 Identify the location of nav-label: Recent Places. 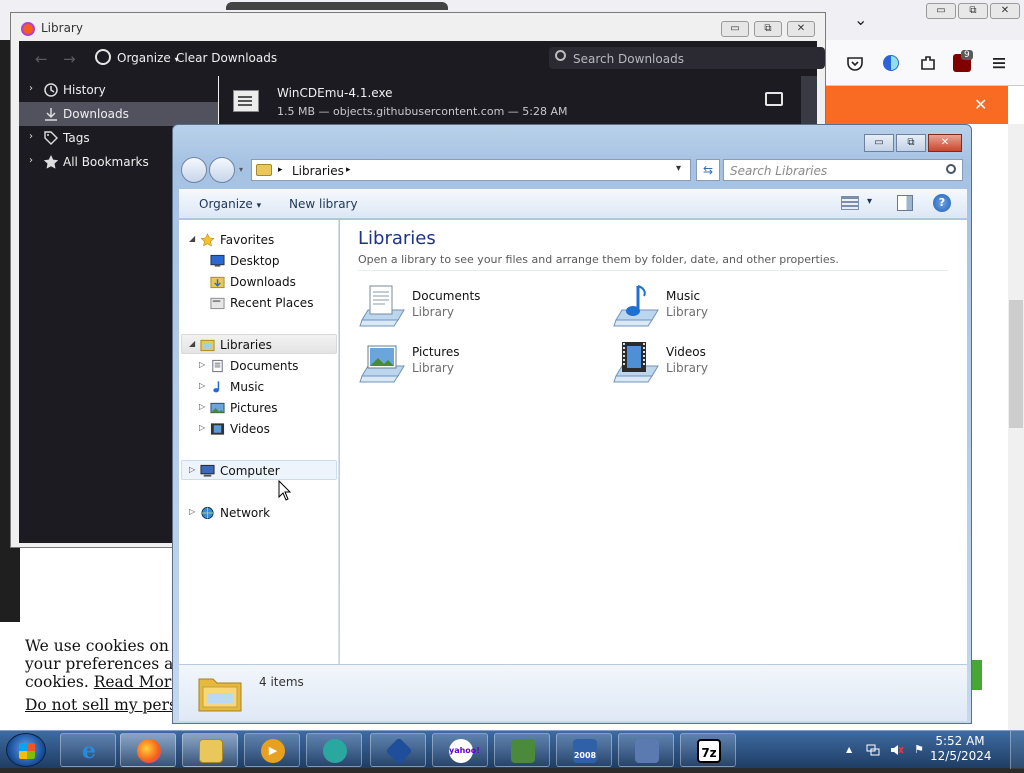
(272, 303).